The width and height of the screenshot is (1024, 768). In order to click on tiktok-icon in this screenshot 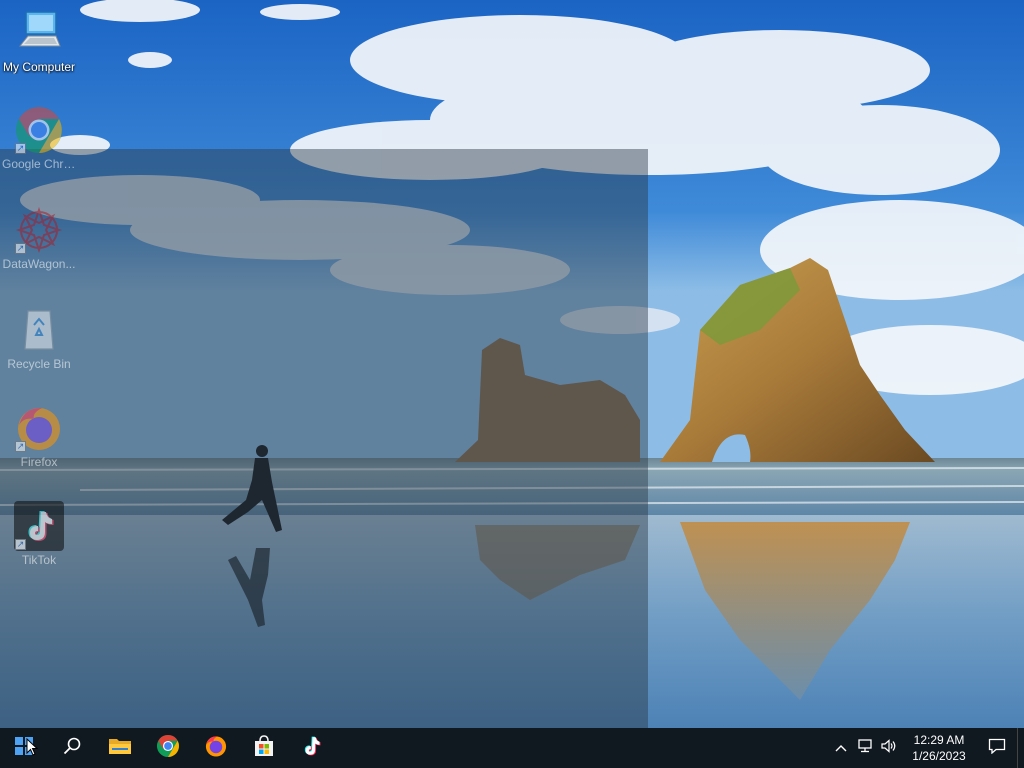, I will do `click(312, 748)`.